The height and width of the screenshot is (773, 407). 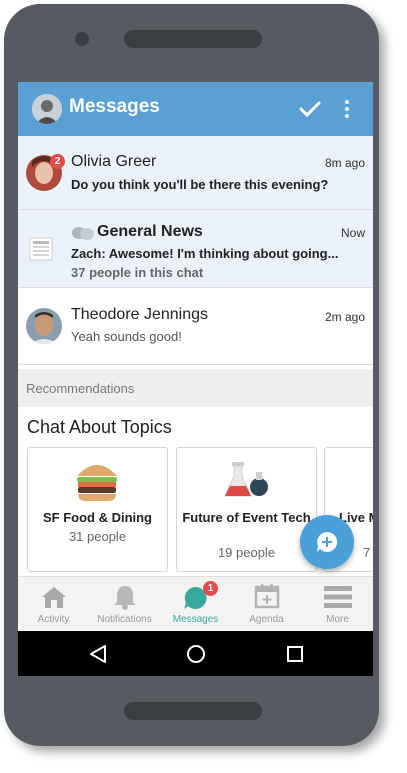 I want to click on new-chat-button, so click(x=327, y=542).